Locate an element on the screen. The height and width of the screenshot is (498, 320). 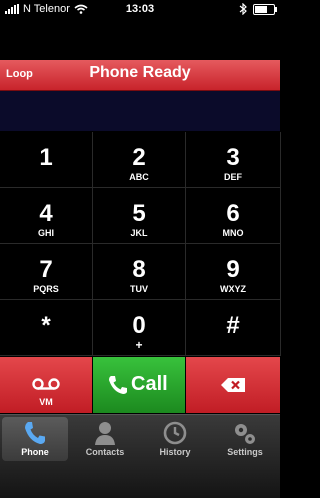
voicemail-button: VM is located at coordinates (46, 385).